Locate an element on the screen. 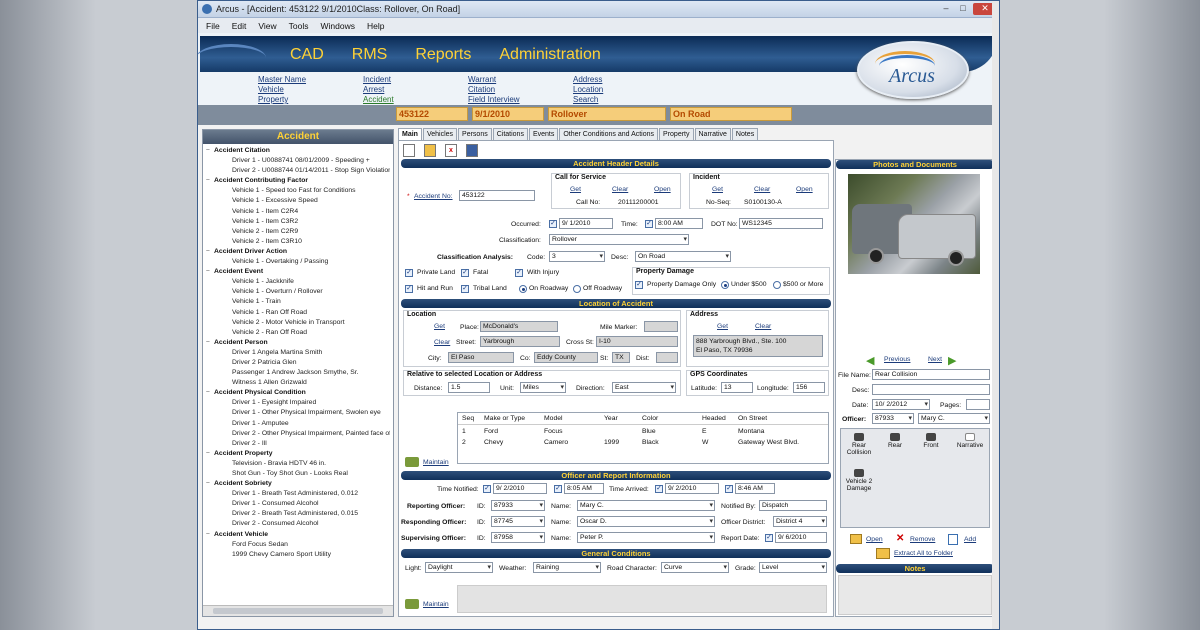  tab-notes: Notes is located at coordinates (745, 134).